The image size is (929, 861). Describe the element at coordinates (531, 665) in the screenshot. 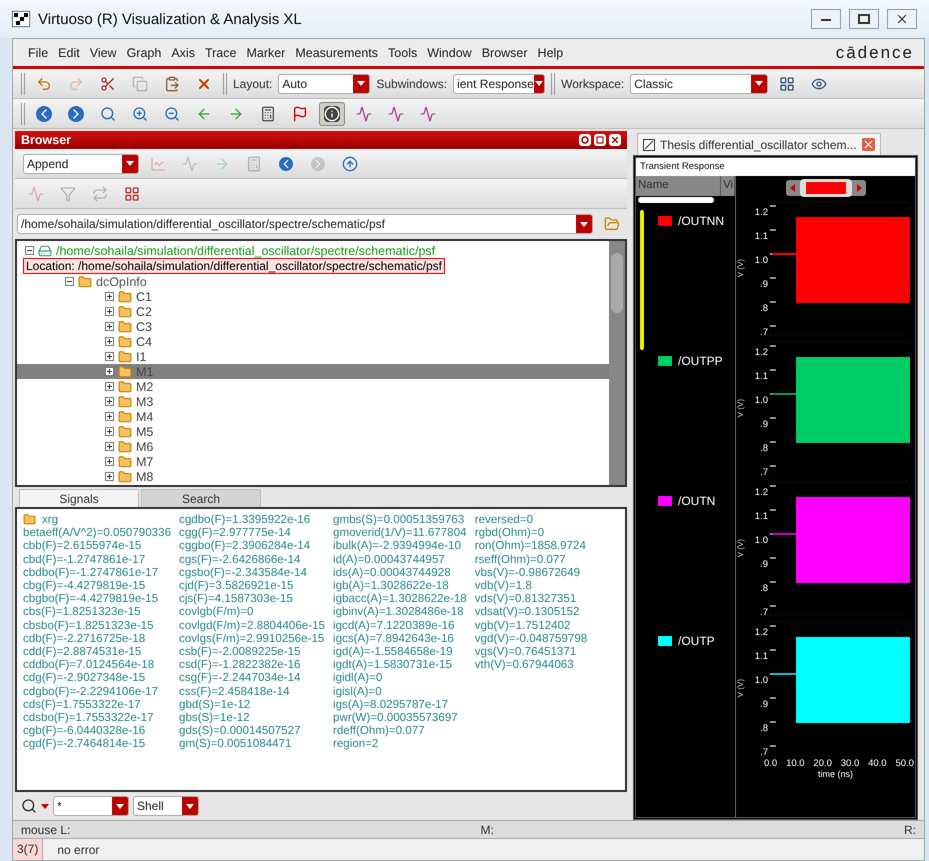

I see `signal-item: vth(V)=0.67944063` at that location.